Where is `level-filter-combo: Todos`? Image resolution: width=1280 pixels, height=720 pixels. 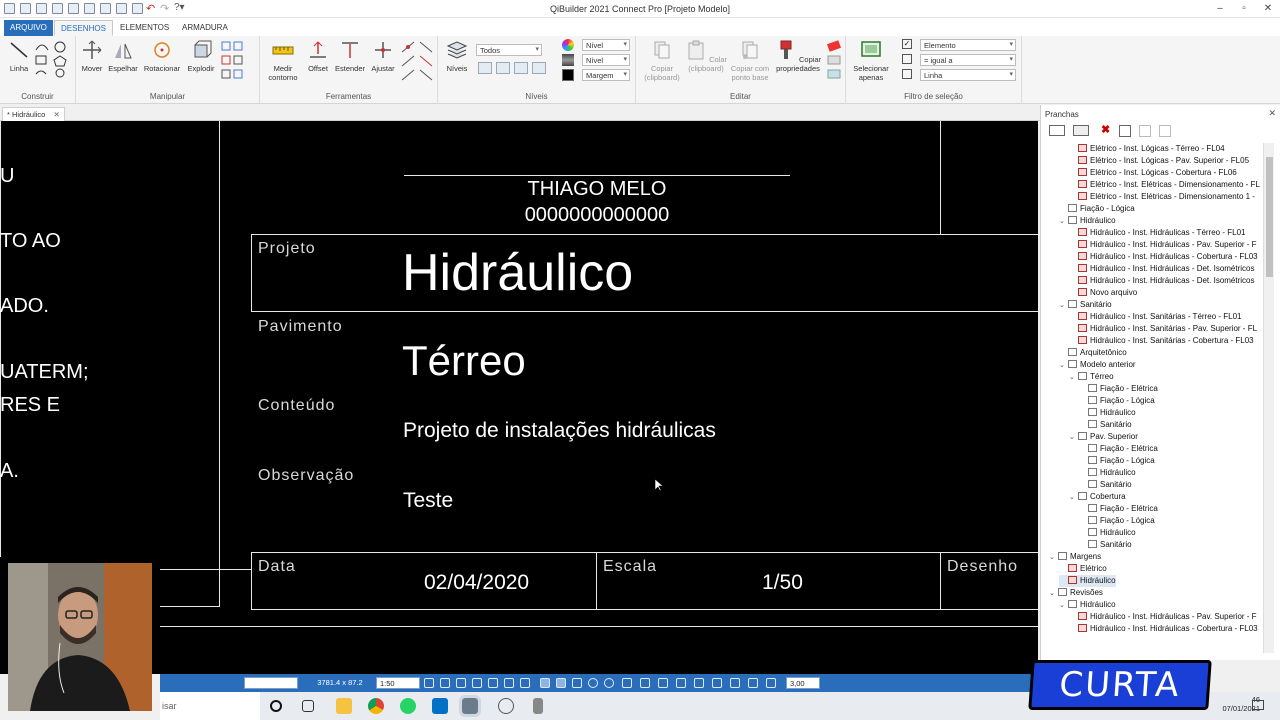
level-filter-combo: Todos is located at coordinates (509, 50).